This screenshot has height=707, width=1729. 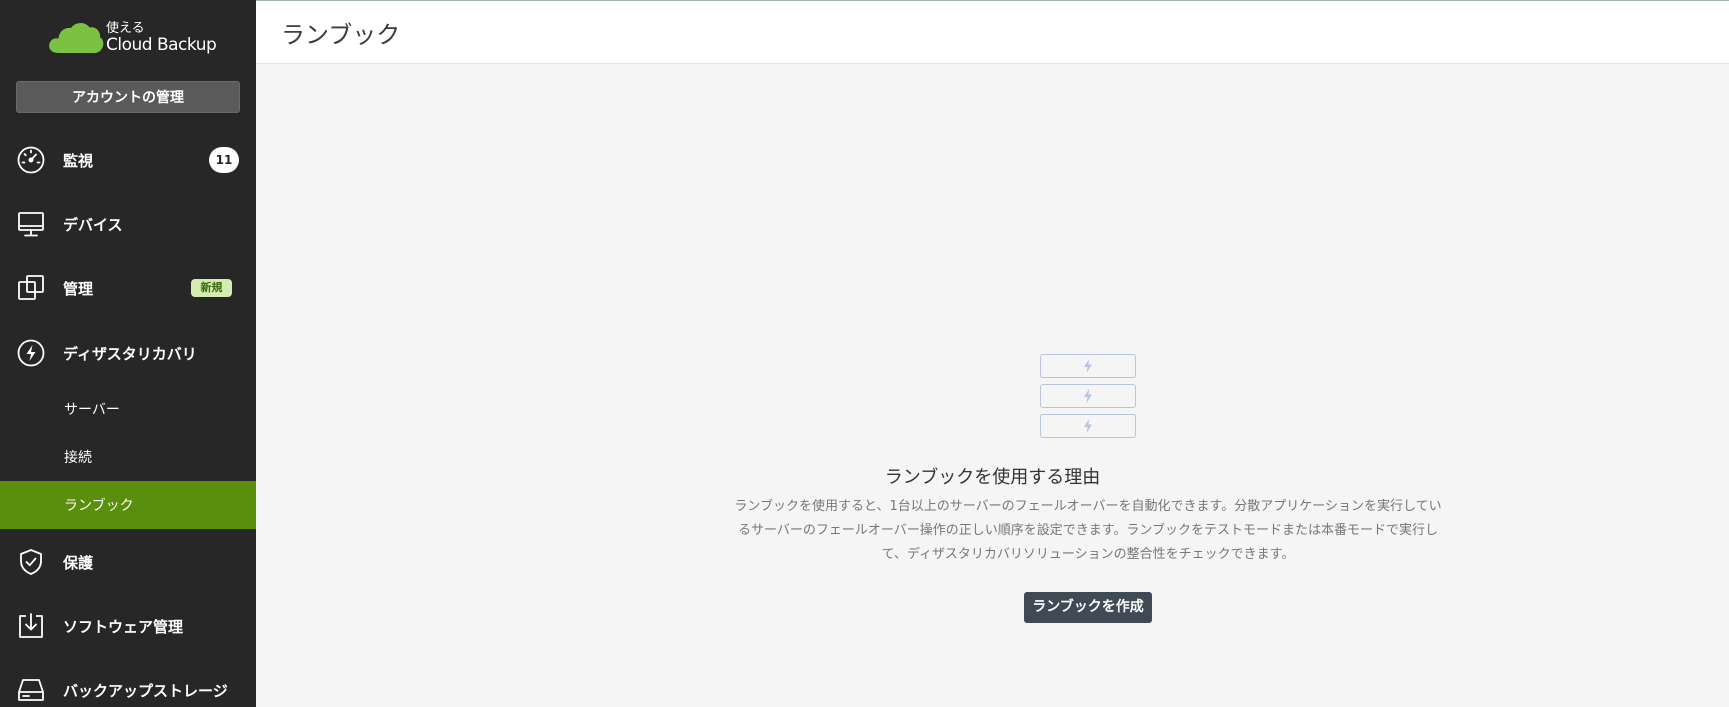 What do you see at coordinates (128, 224) in the screenshot?
I see `sidebar-item-devices: デバイス` at bounding box center [128, 224].